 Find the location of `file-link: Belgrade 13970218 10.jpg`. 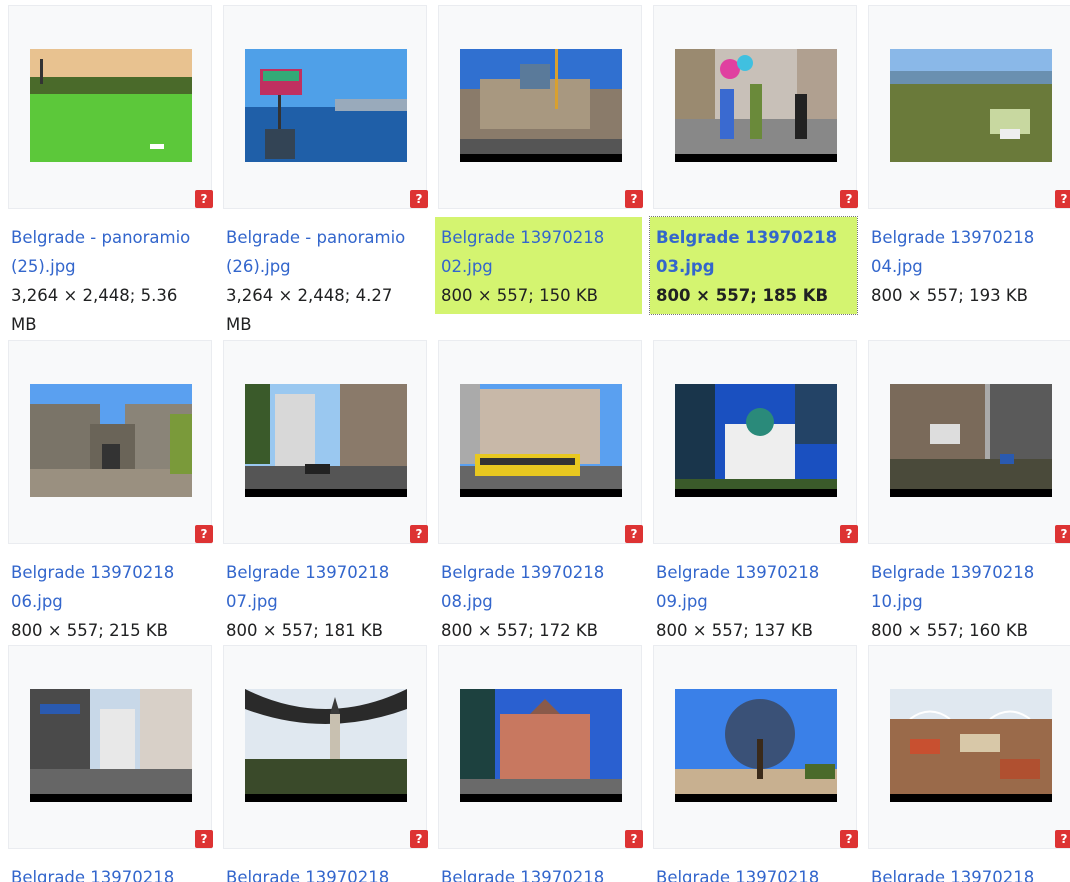

file-link: Belgrade 13970218 10.jpg is located at coordinates (968, 587).